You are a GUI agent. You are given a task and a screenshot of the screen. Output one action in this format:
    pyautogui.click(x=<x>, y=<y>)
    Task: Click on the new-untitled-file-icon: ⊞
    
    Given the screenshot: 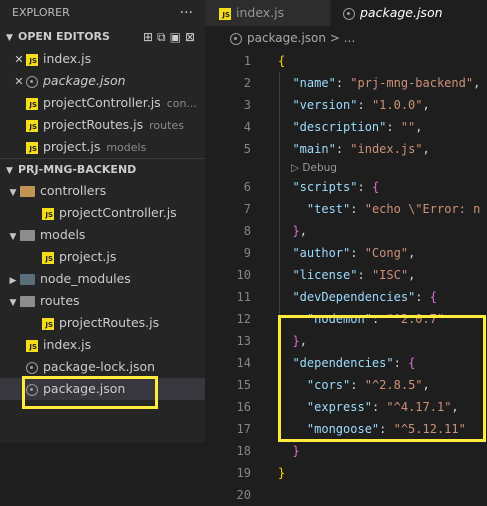 What is the action you would take?
    pyautogui.click(x=150, y=37)
    